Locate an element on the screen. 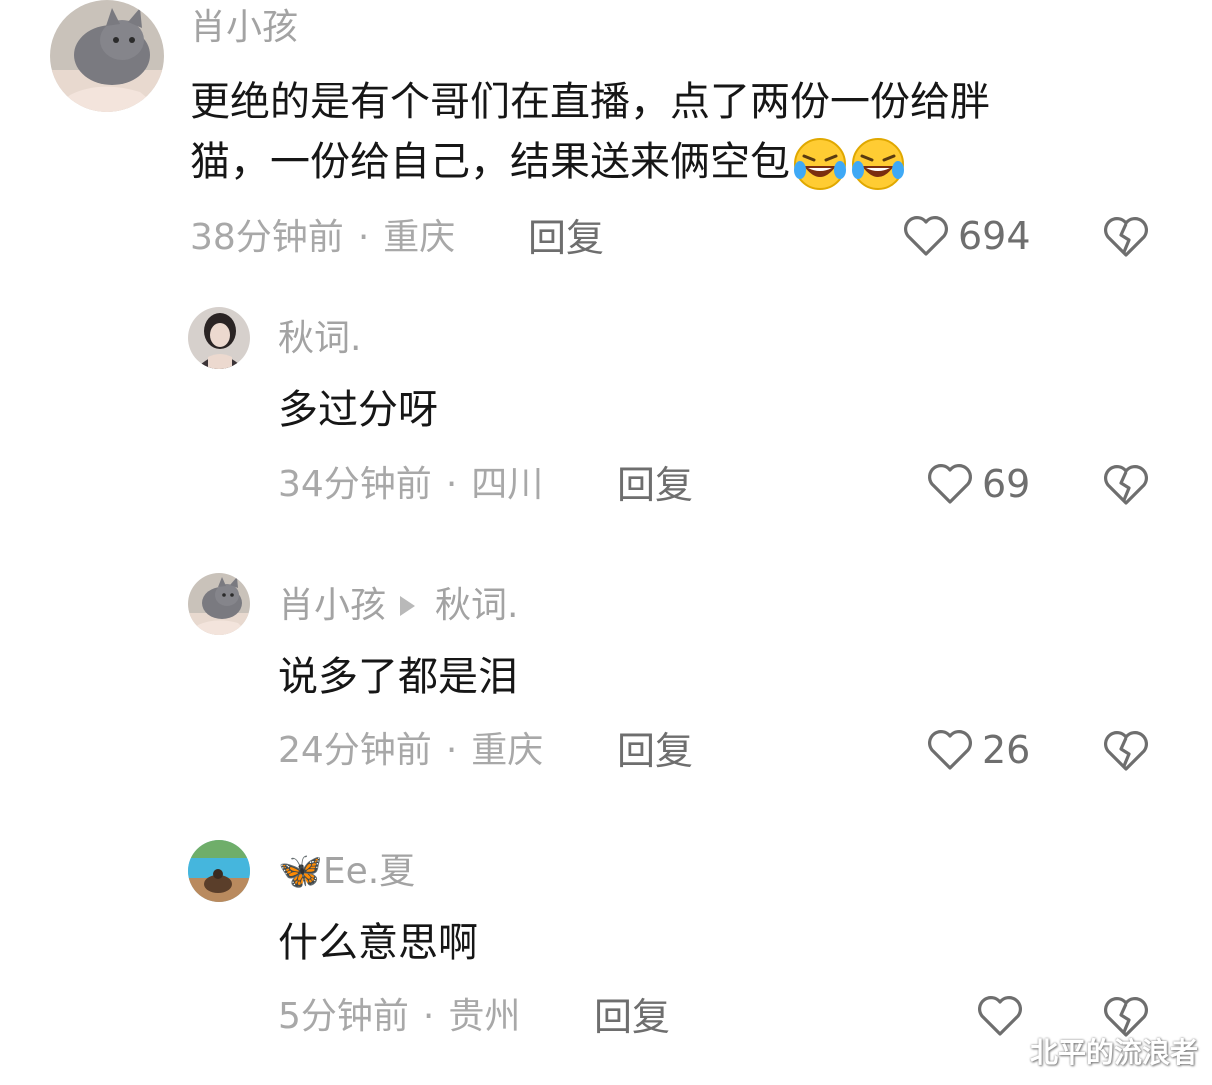 Image resolution: width=1212 pixels, height=1085 pixels. girl-avatar-image is located at coordinates (219, 338).